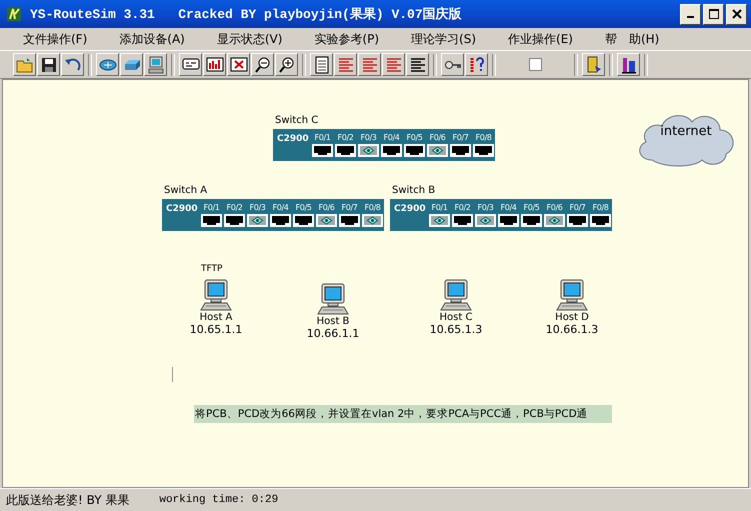 The image size is (751, 511). Describe the element at coordinates (48, 64) in the screenshot. I see `save-button` at that location.